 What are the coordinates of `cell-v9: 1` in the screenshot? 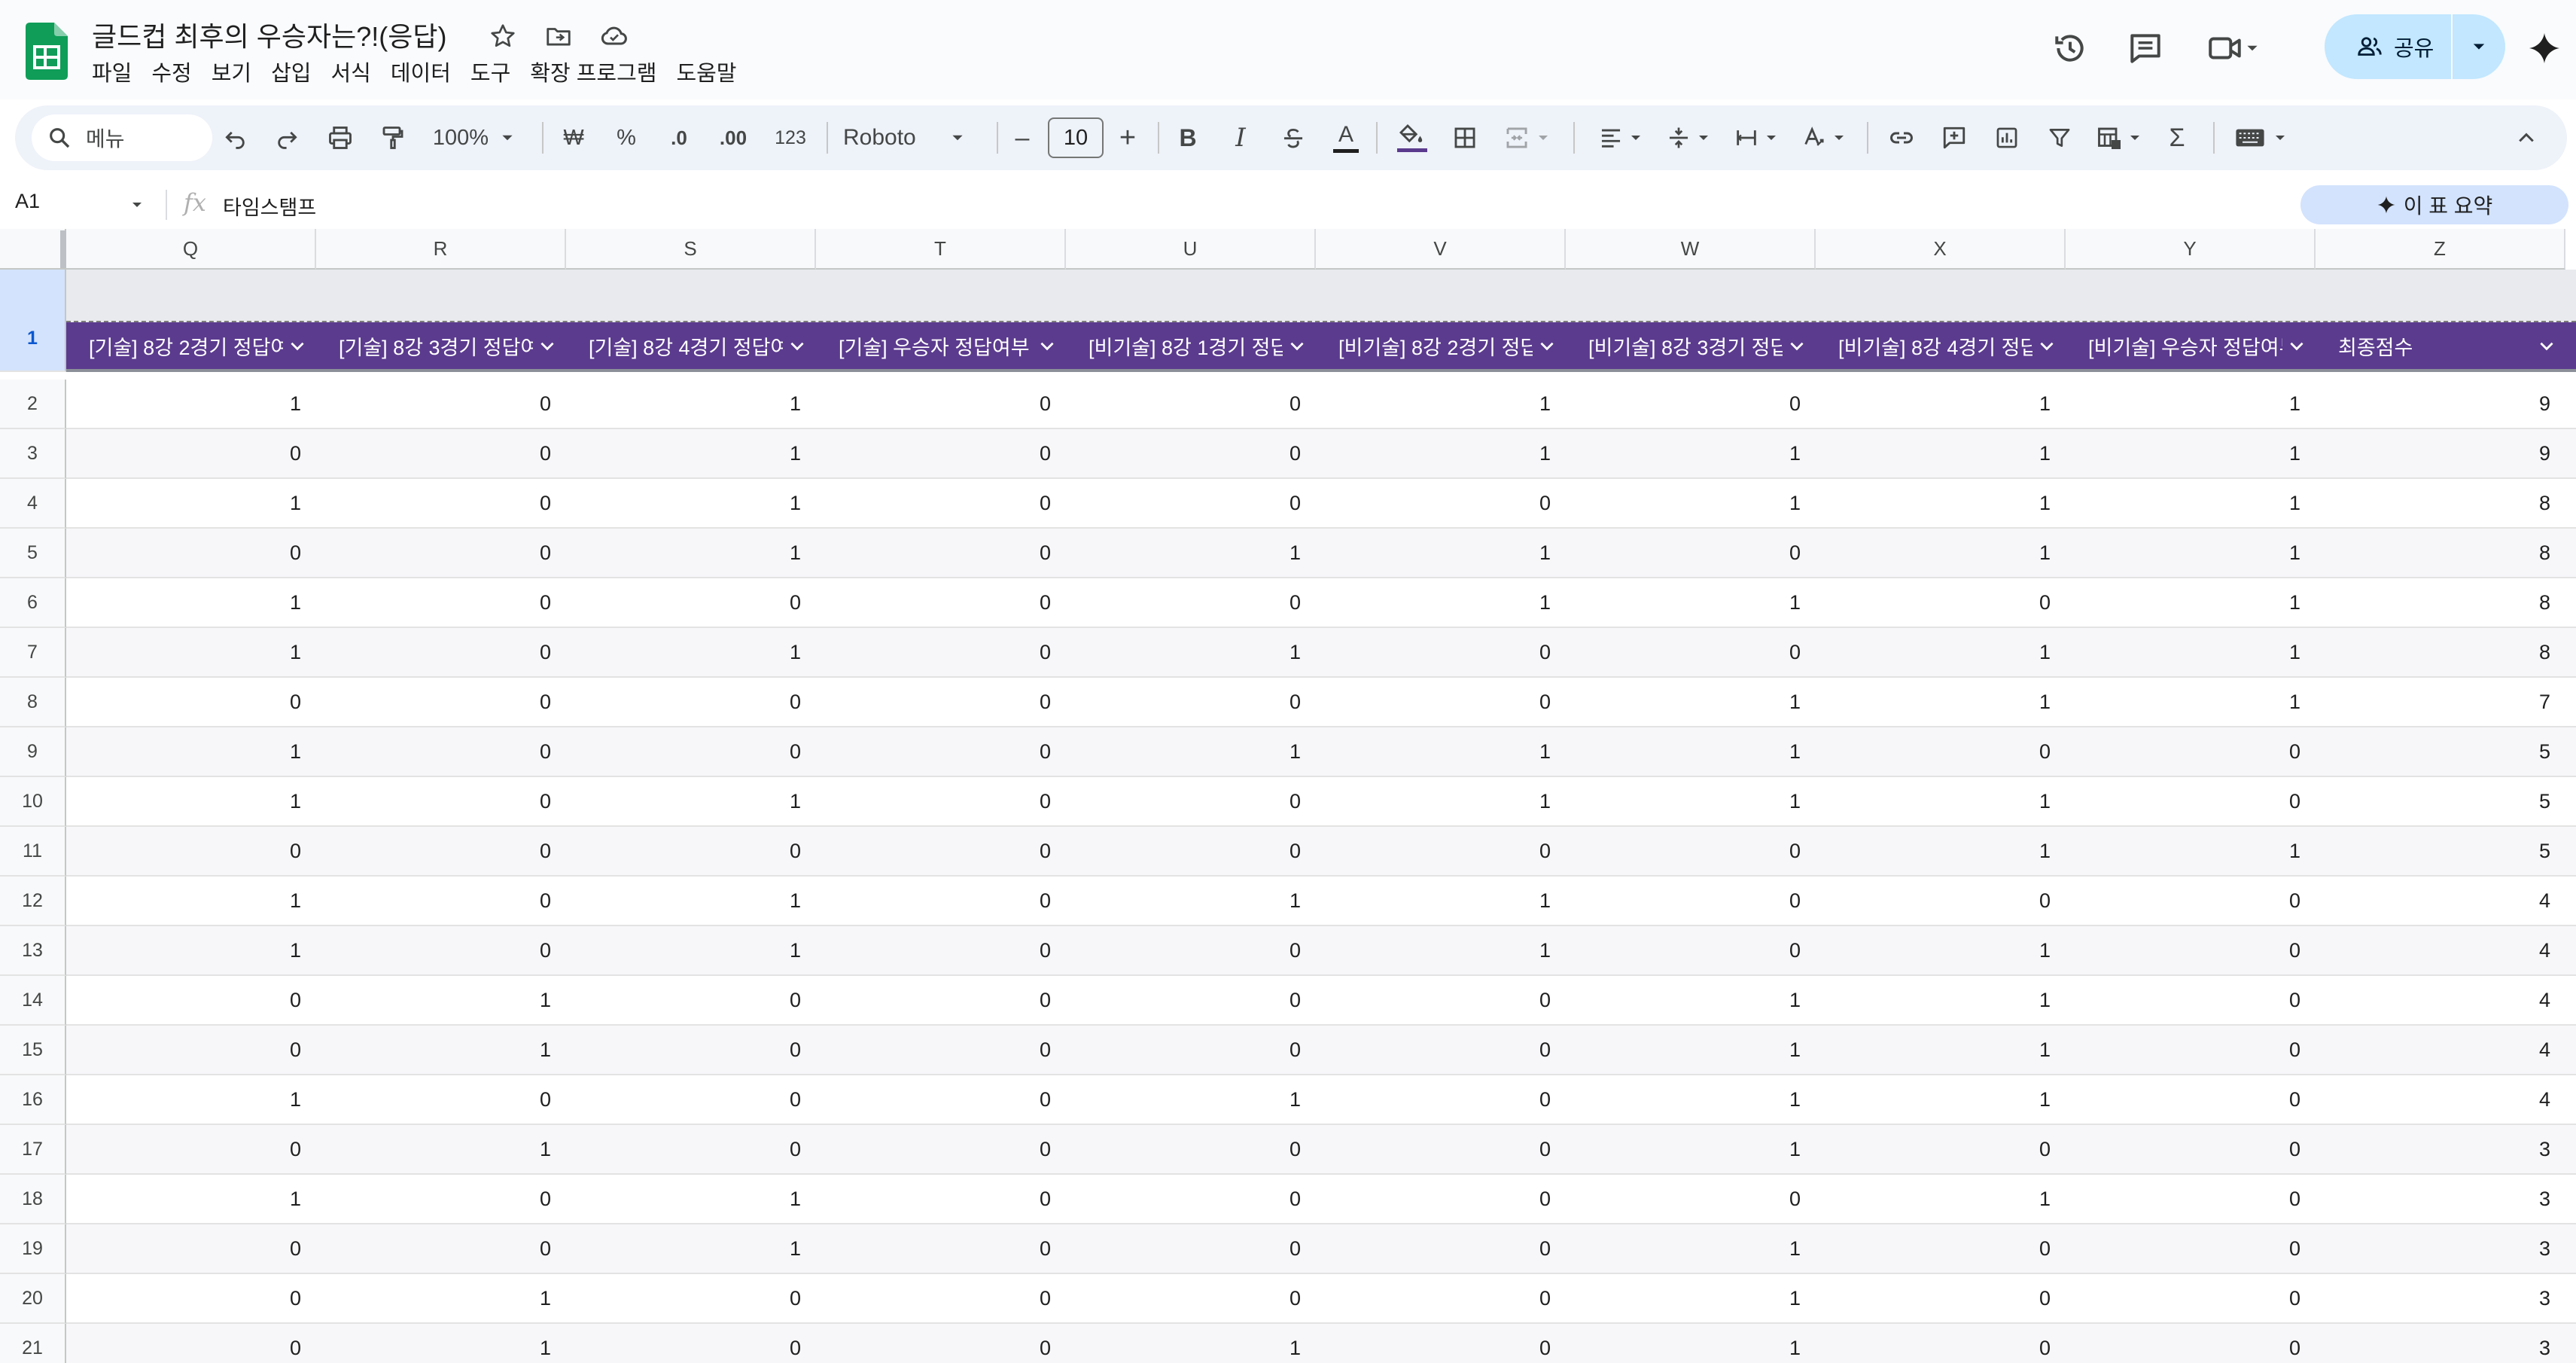 It's located at (1441, 751).